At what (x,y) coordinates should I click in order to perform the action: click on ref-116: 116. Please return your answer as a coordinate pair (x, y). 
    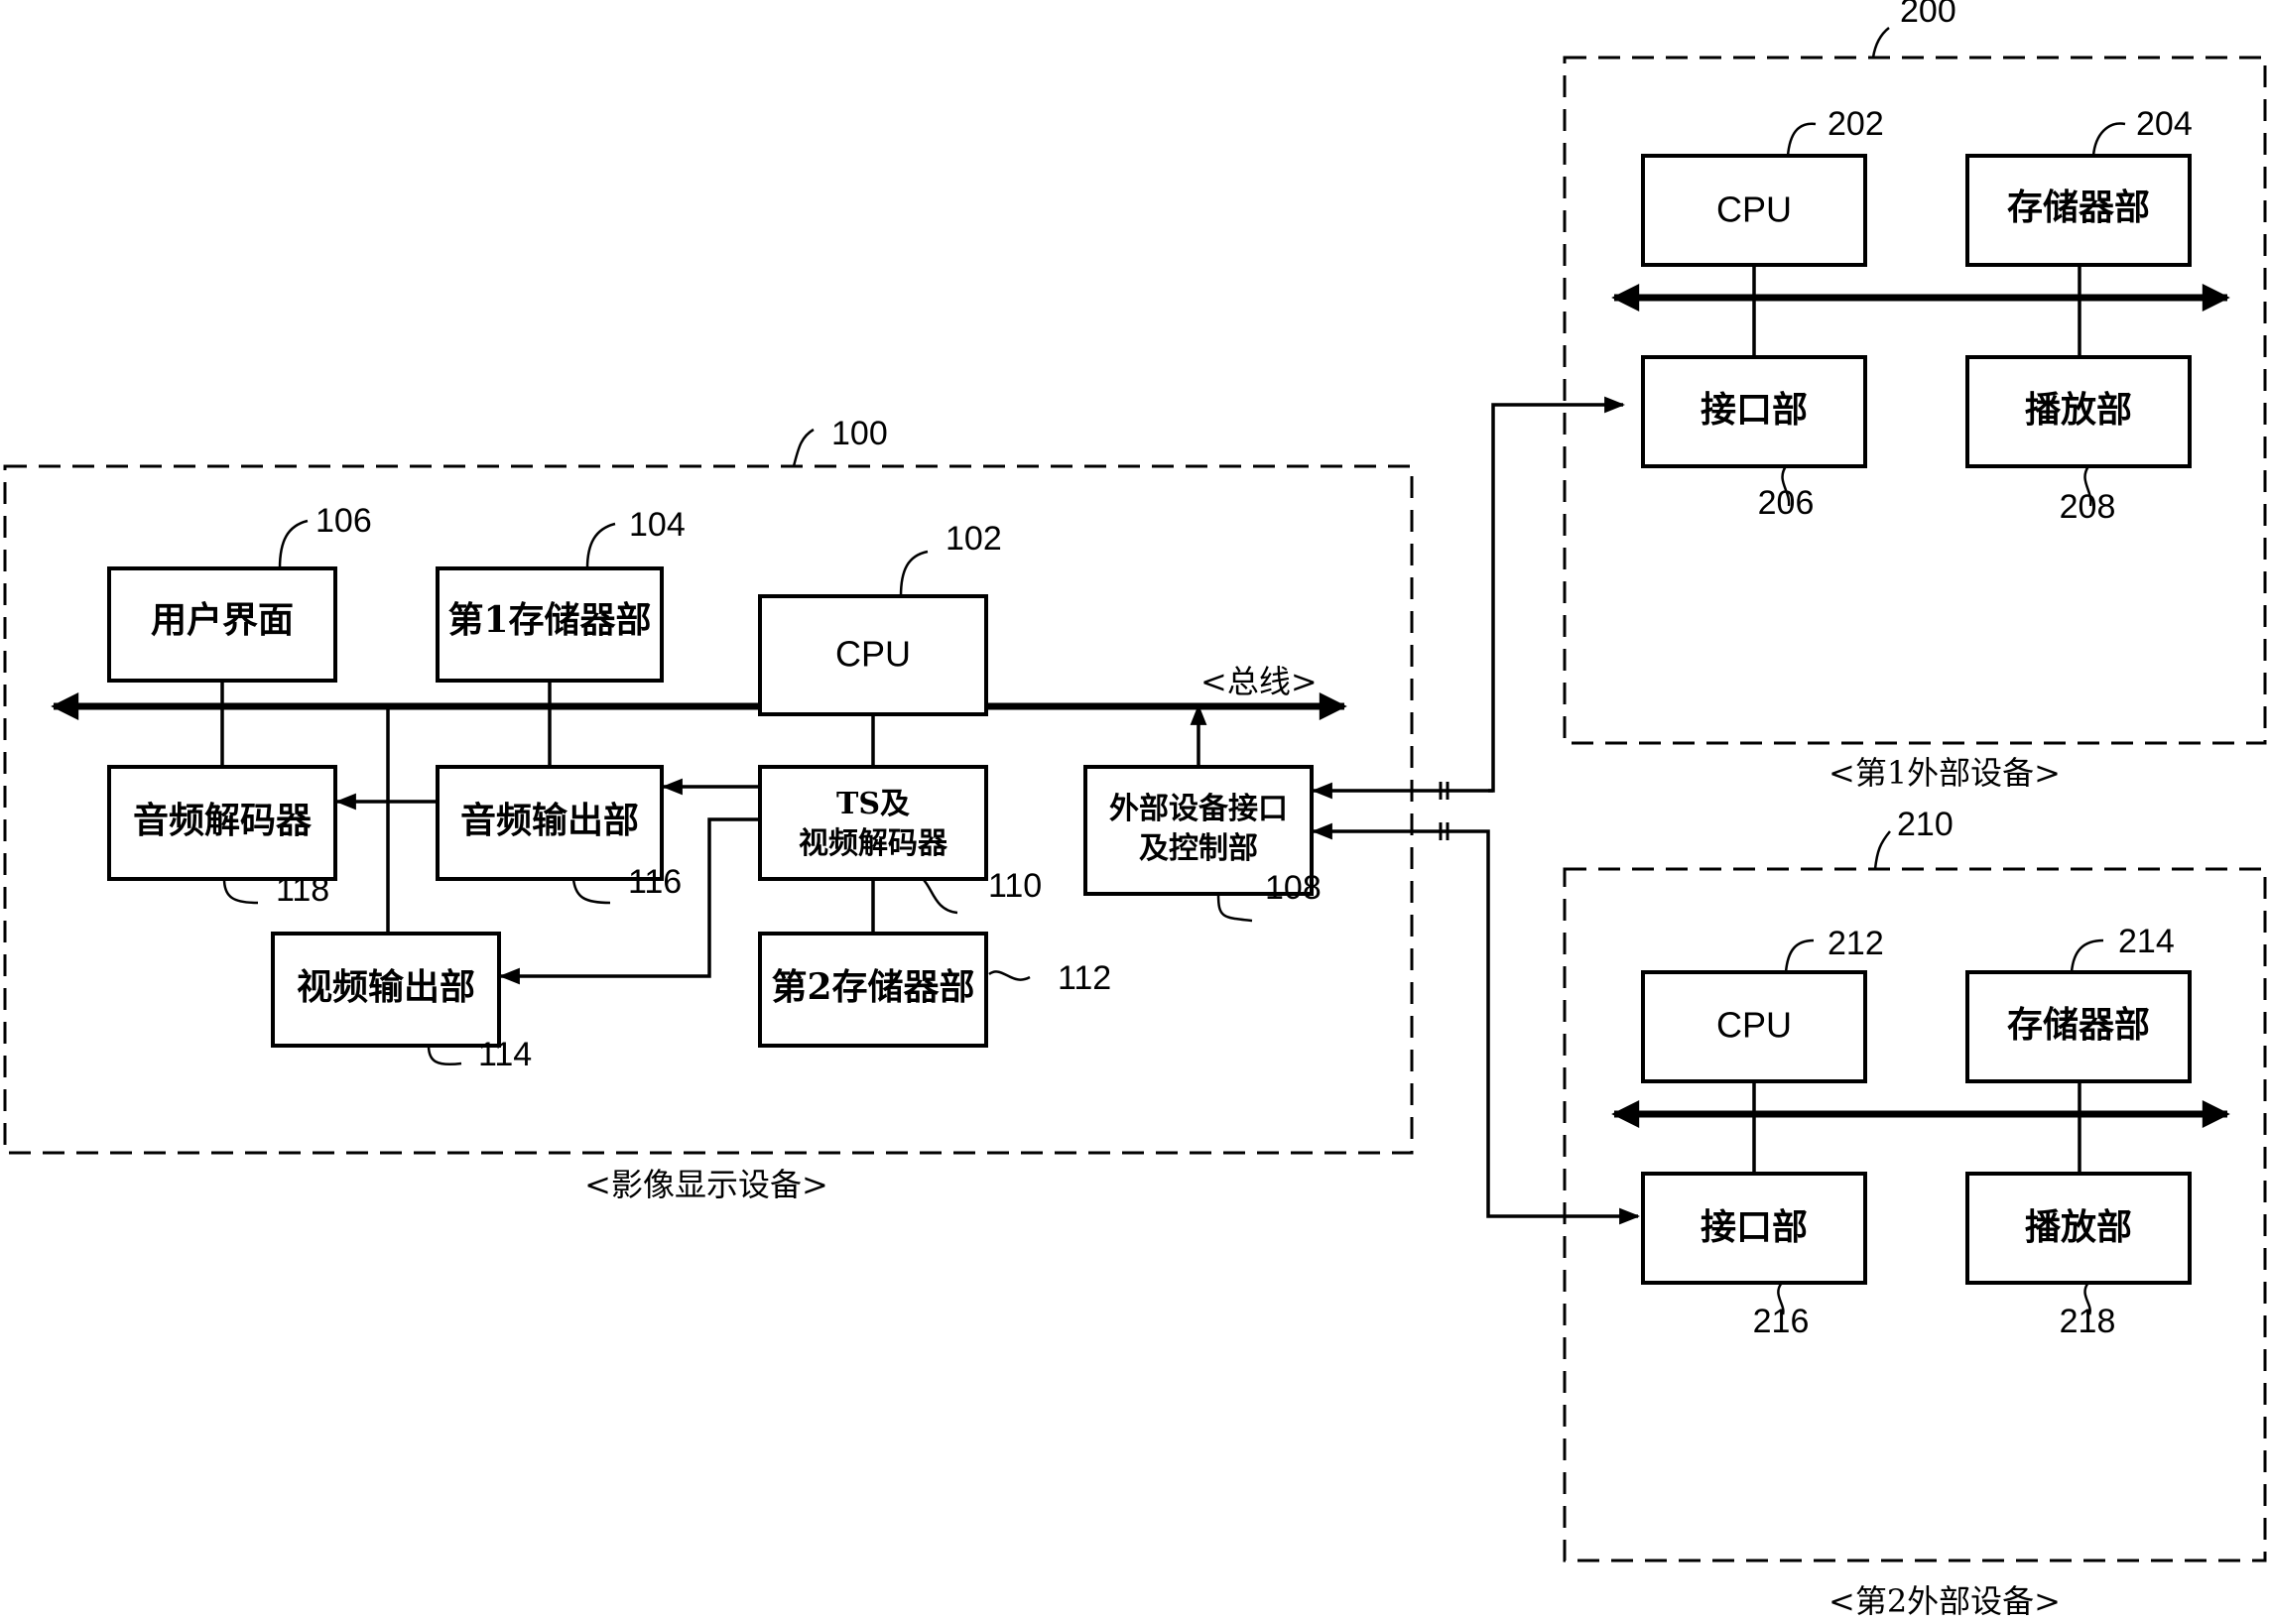
    Looking at the image, I should click on (655, 882).